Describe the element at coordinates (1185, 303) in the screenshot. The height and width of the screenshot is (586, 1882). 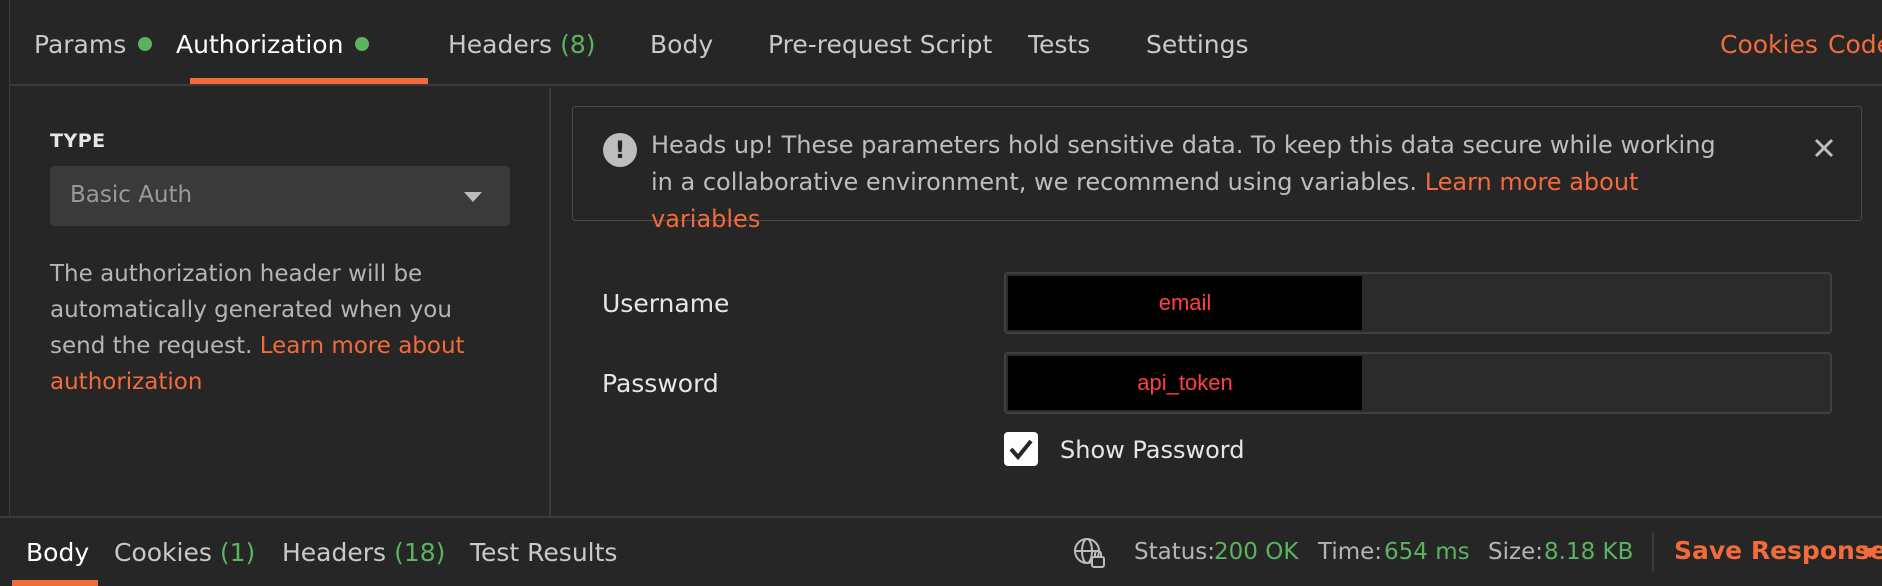
I see `username-value: email` at that location.